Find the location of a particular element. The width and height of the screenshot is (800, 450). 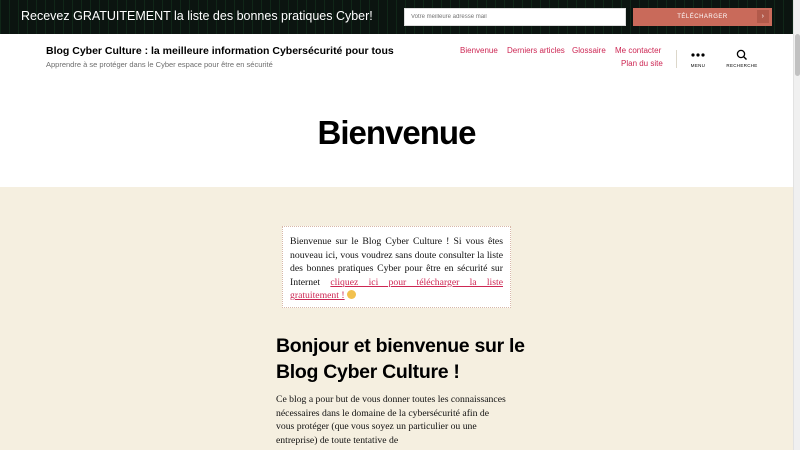

ellipsis-icon is located at coordinates (698, 55).